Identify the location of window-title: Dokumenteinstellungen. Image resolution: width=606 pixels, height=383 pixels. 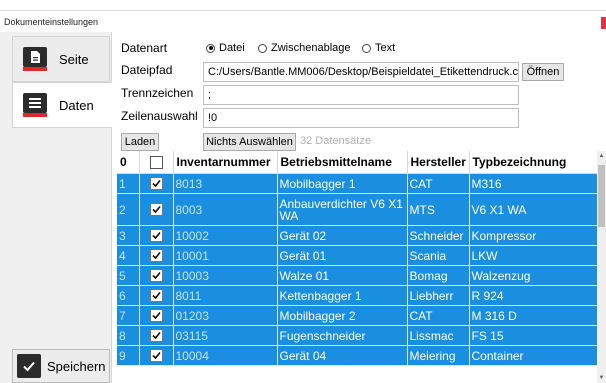
(51, 22).